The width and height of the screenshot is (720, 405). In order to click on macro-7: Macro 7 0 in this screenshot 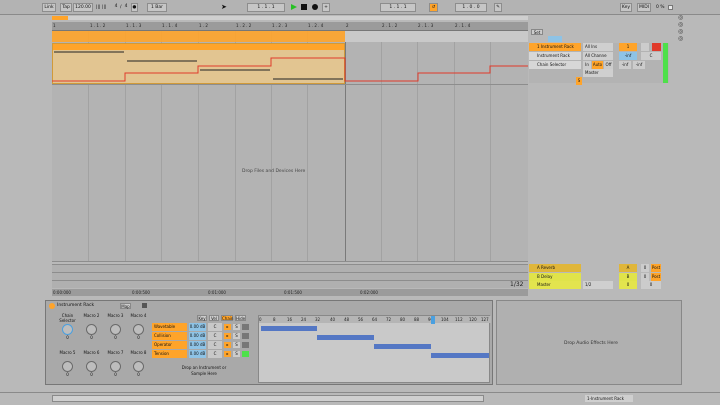, I will do `click(115, 362)`.